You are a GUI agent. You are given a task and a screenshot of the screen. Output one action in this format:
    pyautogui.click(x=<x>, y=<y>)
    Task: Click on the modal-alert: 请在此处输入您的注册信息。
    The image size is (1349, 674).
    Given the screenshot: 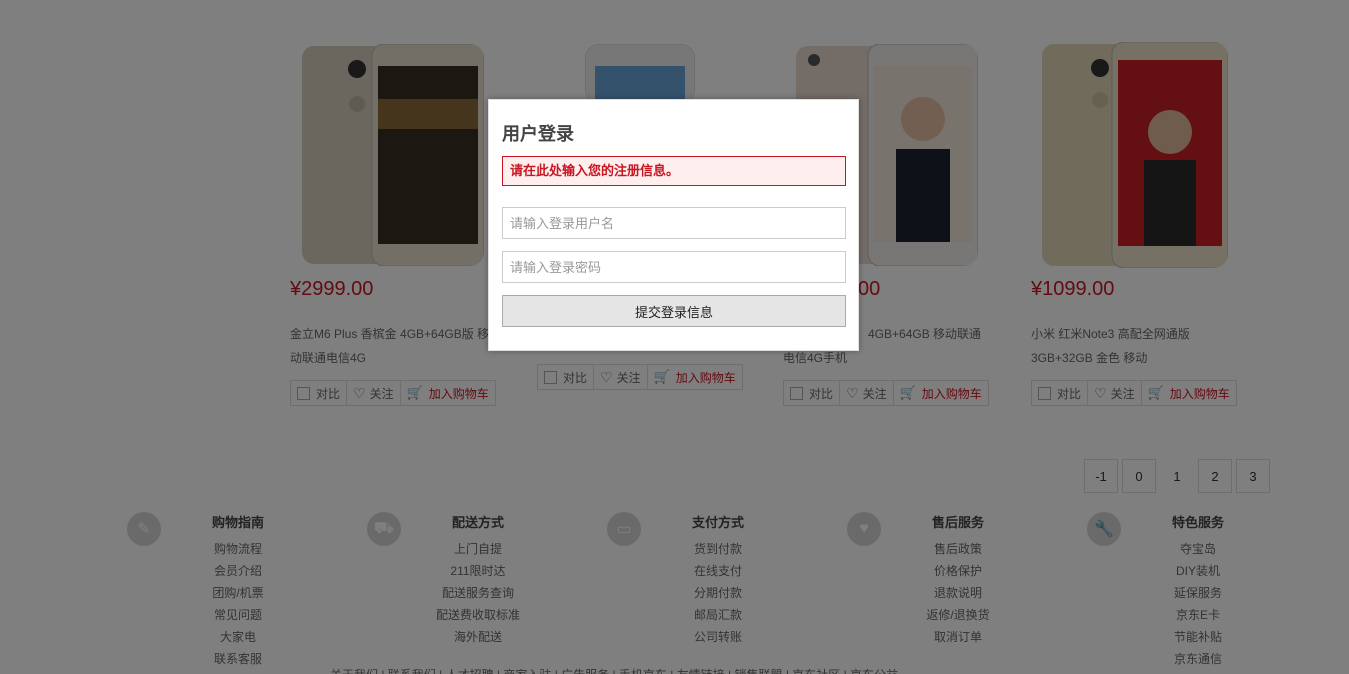 What is the action you would take?
    pyautogui.click(x=674, y=171)
    